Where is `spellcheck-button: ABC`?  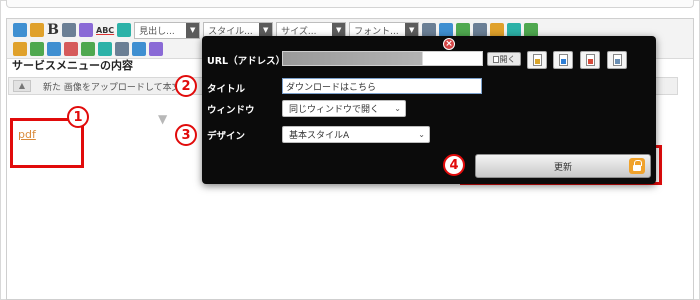
spellcheck-button: ABC is located at coordinates (105, 30).